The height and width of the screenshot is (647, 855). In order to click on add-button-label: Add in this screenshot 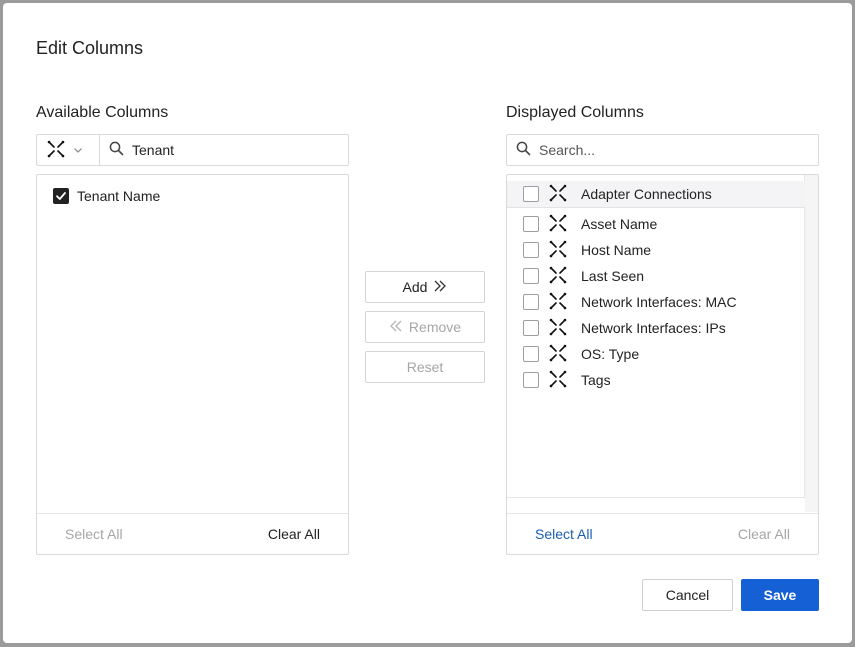, I will do `click(415, 287)`.